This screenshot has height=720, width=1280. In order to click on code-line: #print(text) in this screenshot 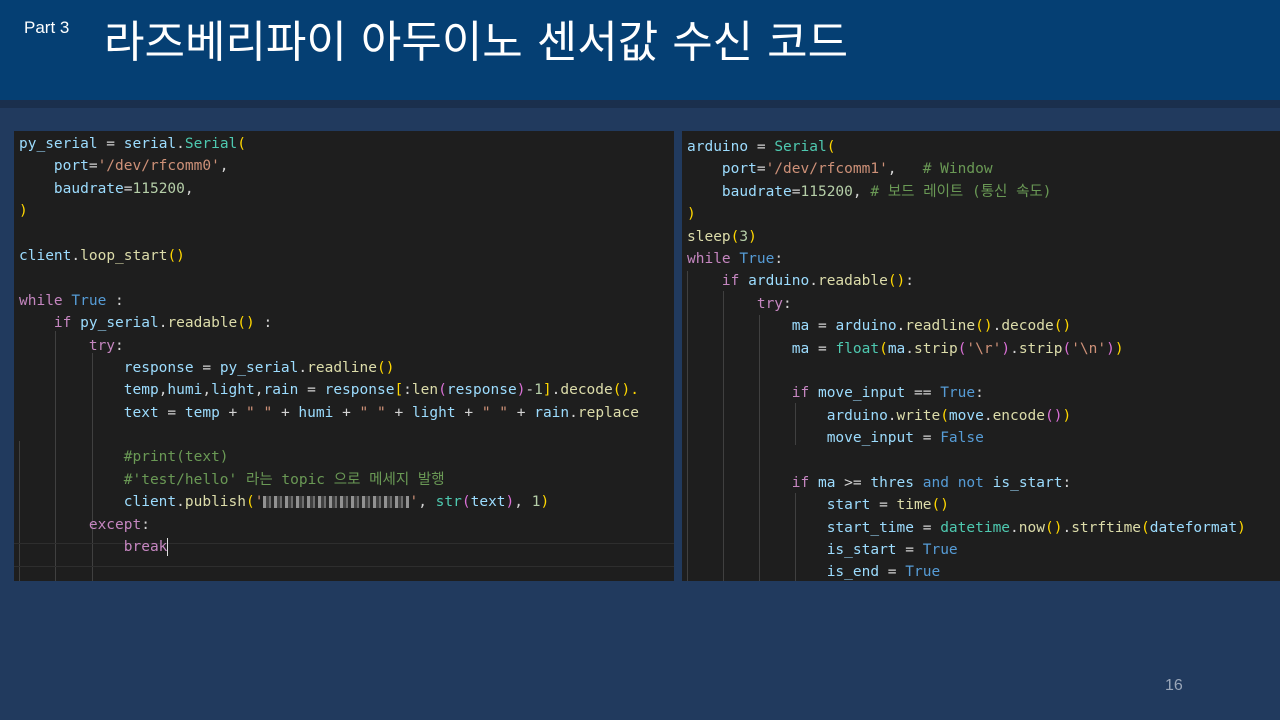, I will do `click(176, 457)`.